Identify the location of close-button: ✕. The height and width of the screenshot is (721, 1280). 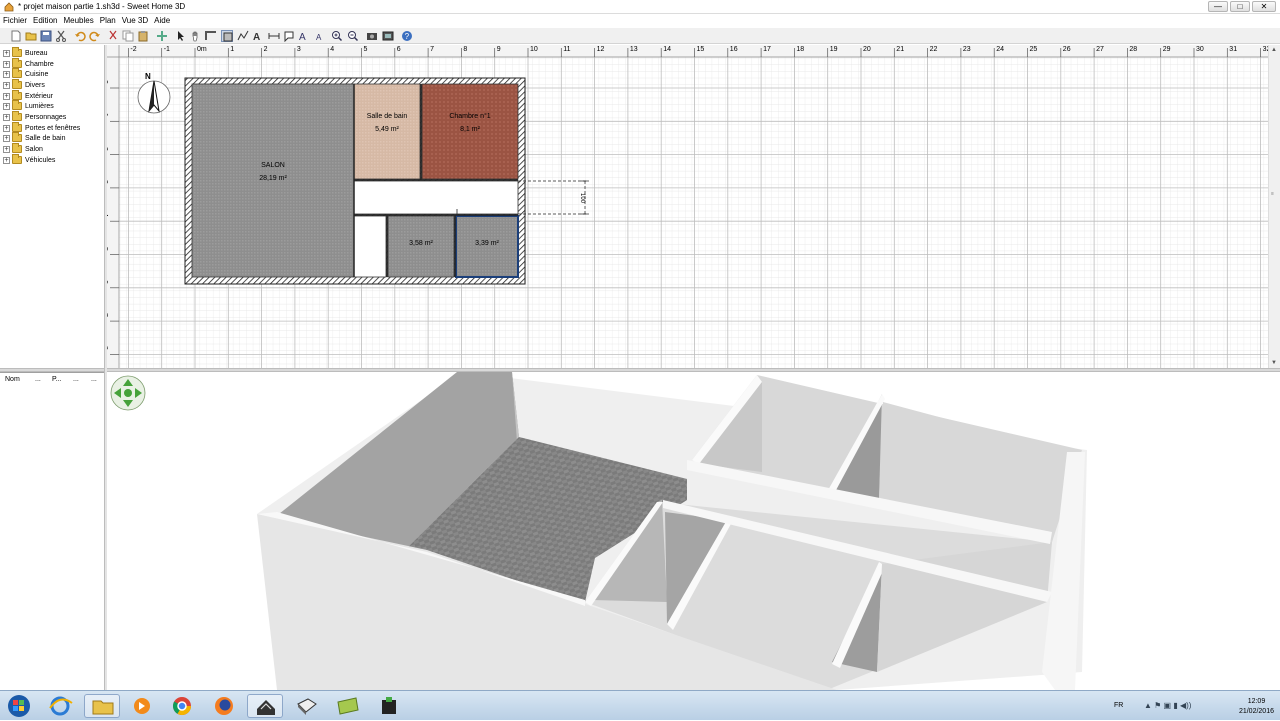
(1264, 6).